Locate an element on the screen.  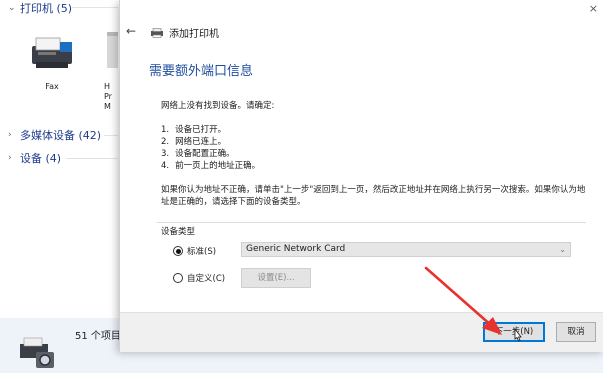
item-count: 51 个项目 is located at coordinates (98, 336).